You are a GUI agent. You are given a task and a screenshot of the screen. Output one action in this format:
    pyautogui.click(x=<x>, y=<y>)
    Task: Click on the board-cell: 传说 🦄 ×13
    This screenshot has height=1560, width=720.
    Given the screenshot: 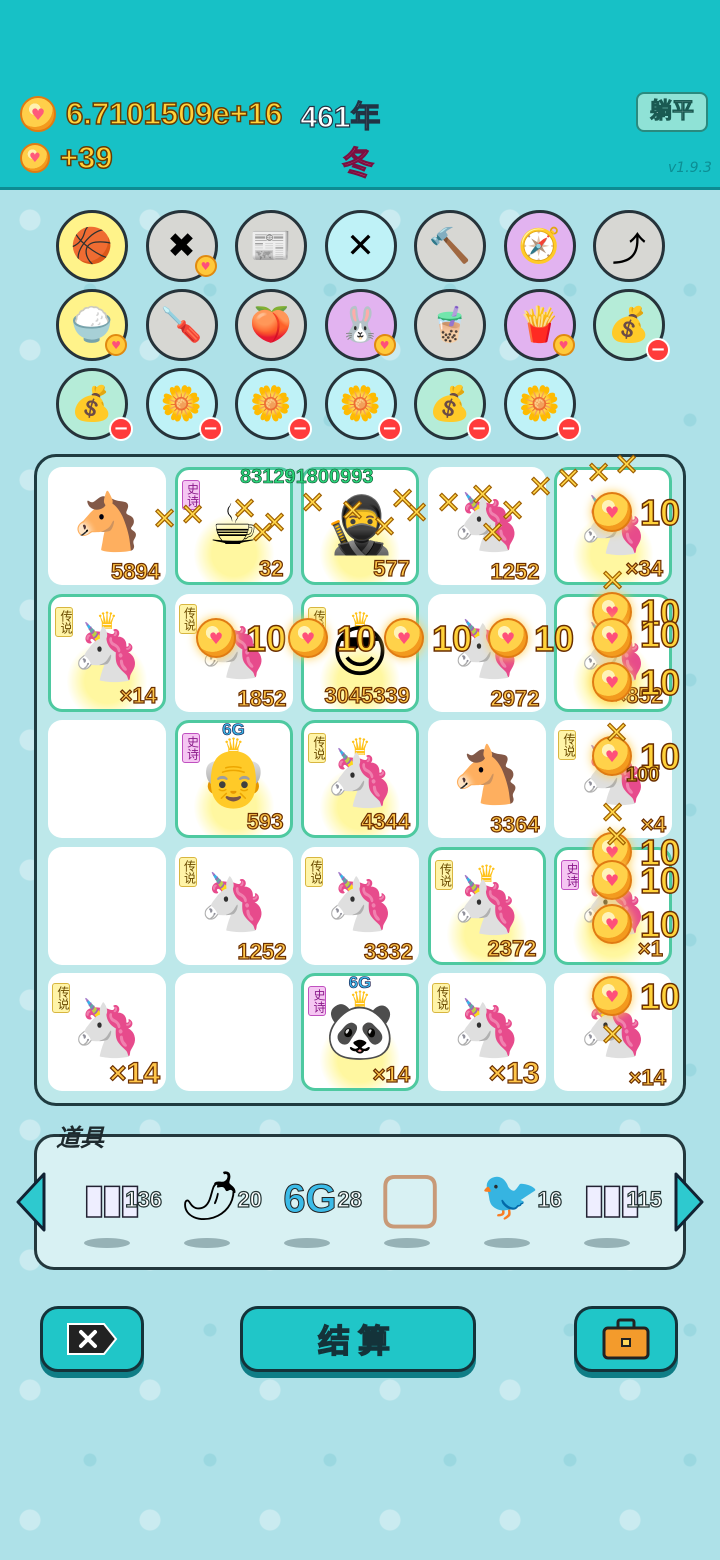 What is the action you would take?
    pyautogui.click(x=486, y=1032)
    